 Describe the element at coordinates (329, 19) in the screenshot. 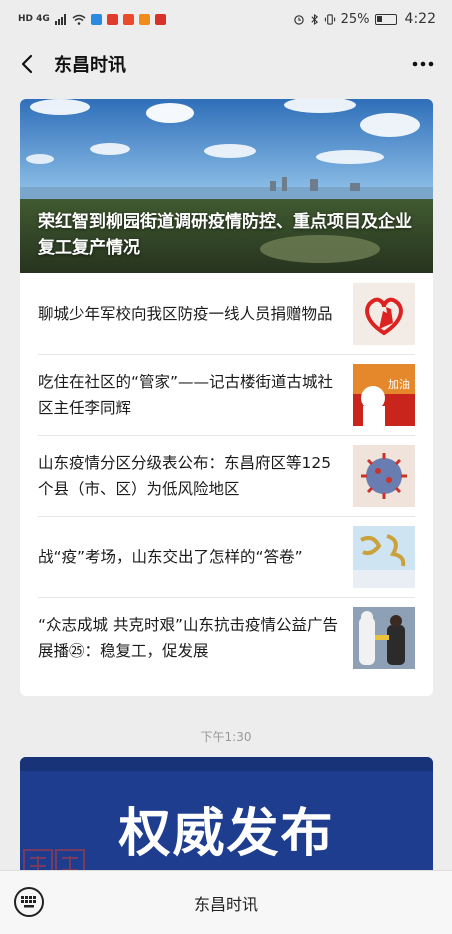

I see `vibrate-icon` at that location.